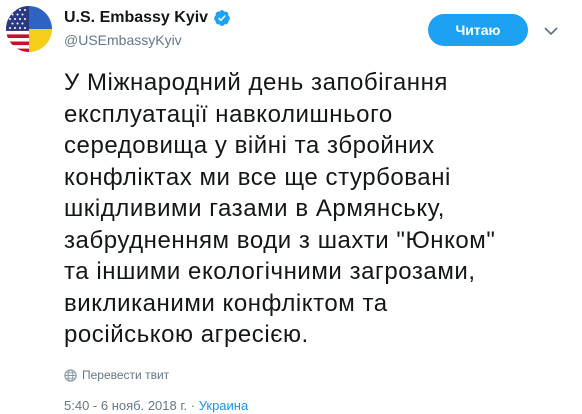  I want to click on translate-label: Перевести твит, so click(126, 375).